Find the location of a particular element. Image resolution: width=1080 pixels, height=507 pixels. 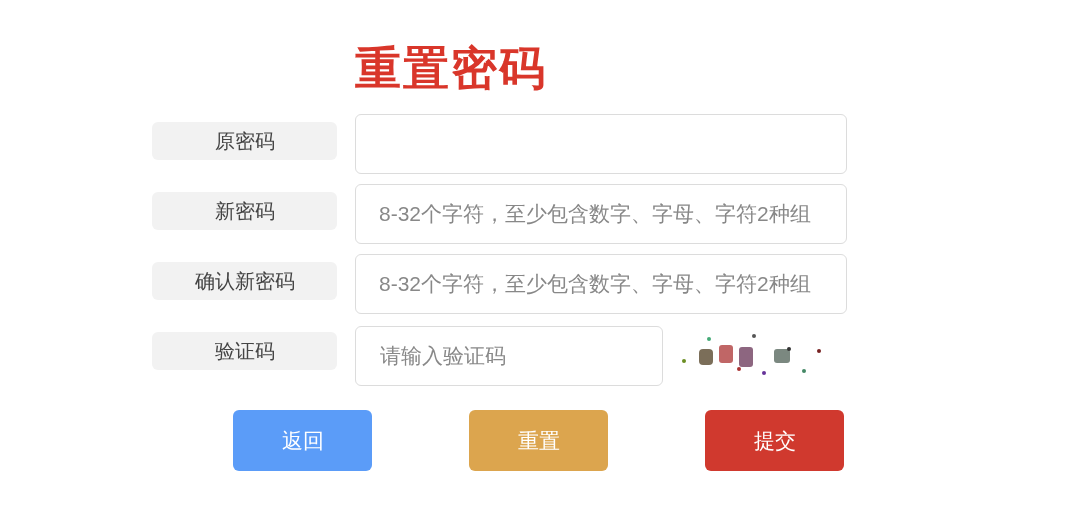

input-field is located at coordinates (601, 144).